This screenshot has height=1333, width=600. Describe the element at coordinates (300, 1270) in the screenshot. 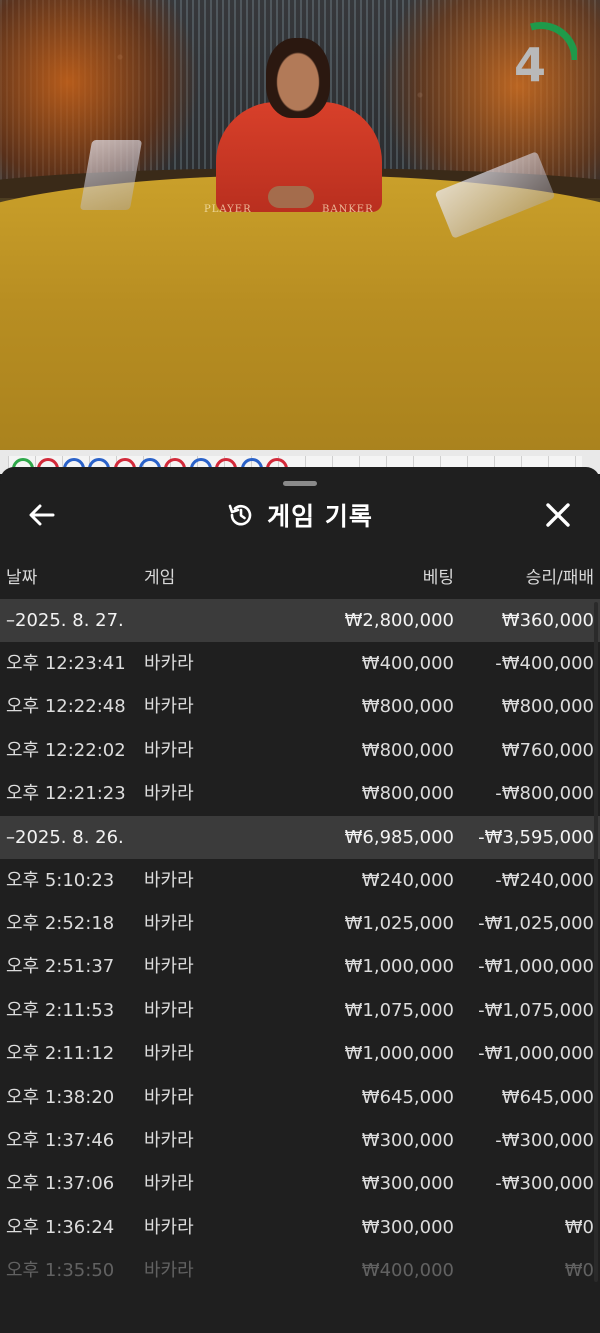

I see `table-row: 오후 1:35:50 바카라 ₩400,000 ₩0` at that location.